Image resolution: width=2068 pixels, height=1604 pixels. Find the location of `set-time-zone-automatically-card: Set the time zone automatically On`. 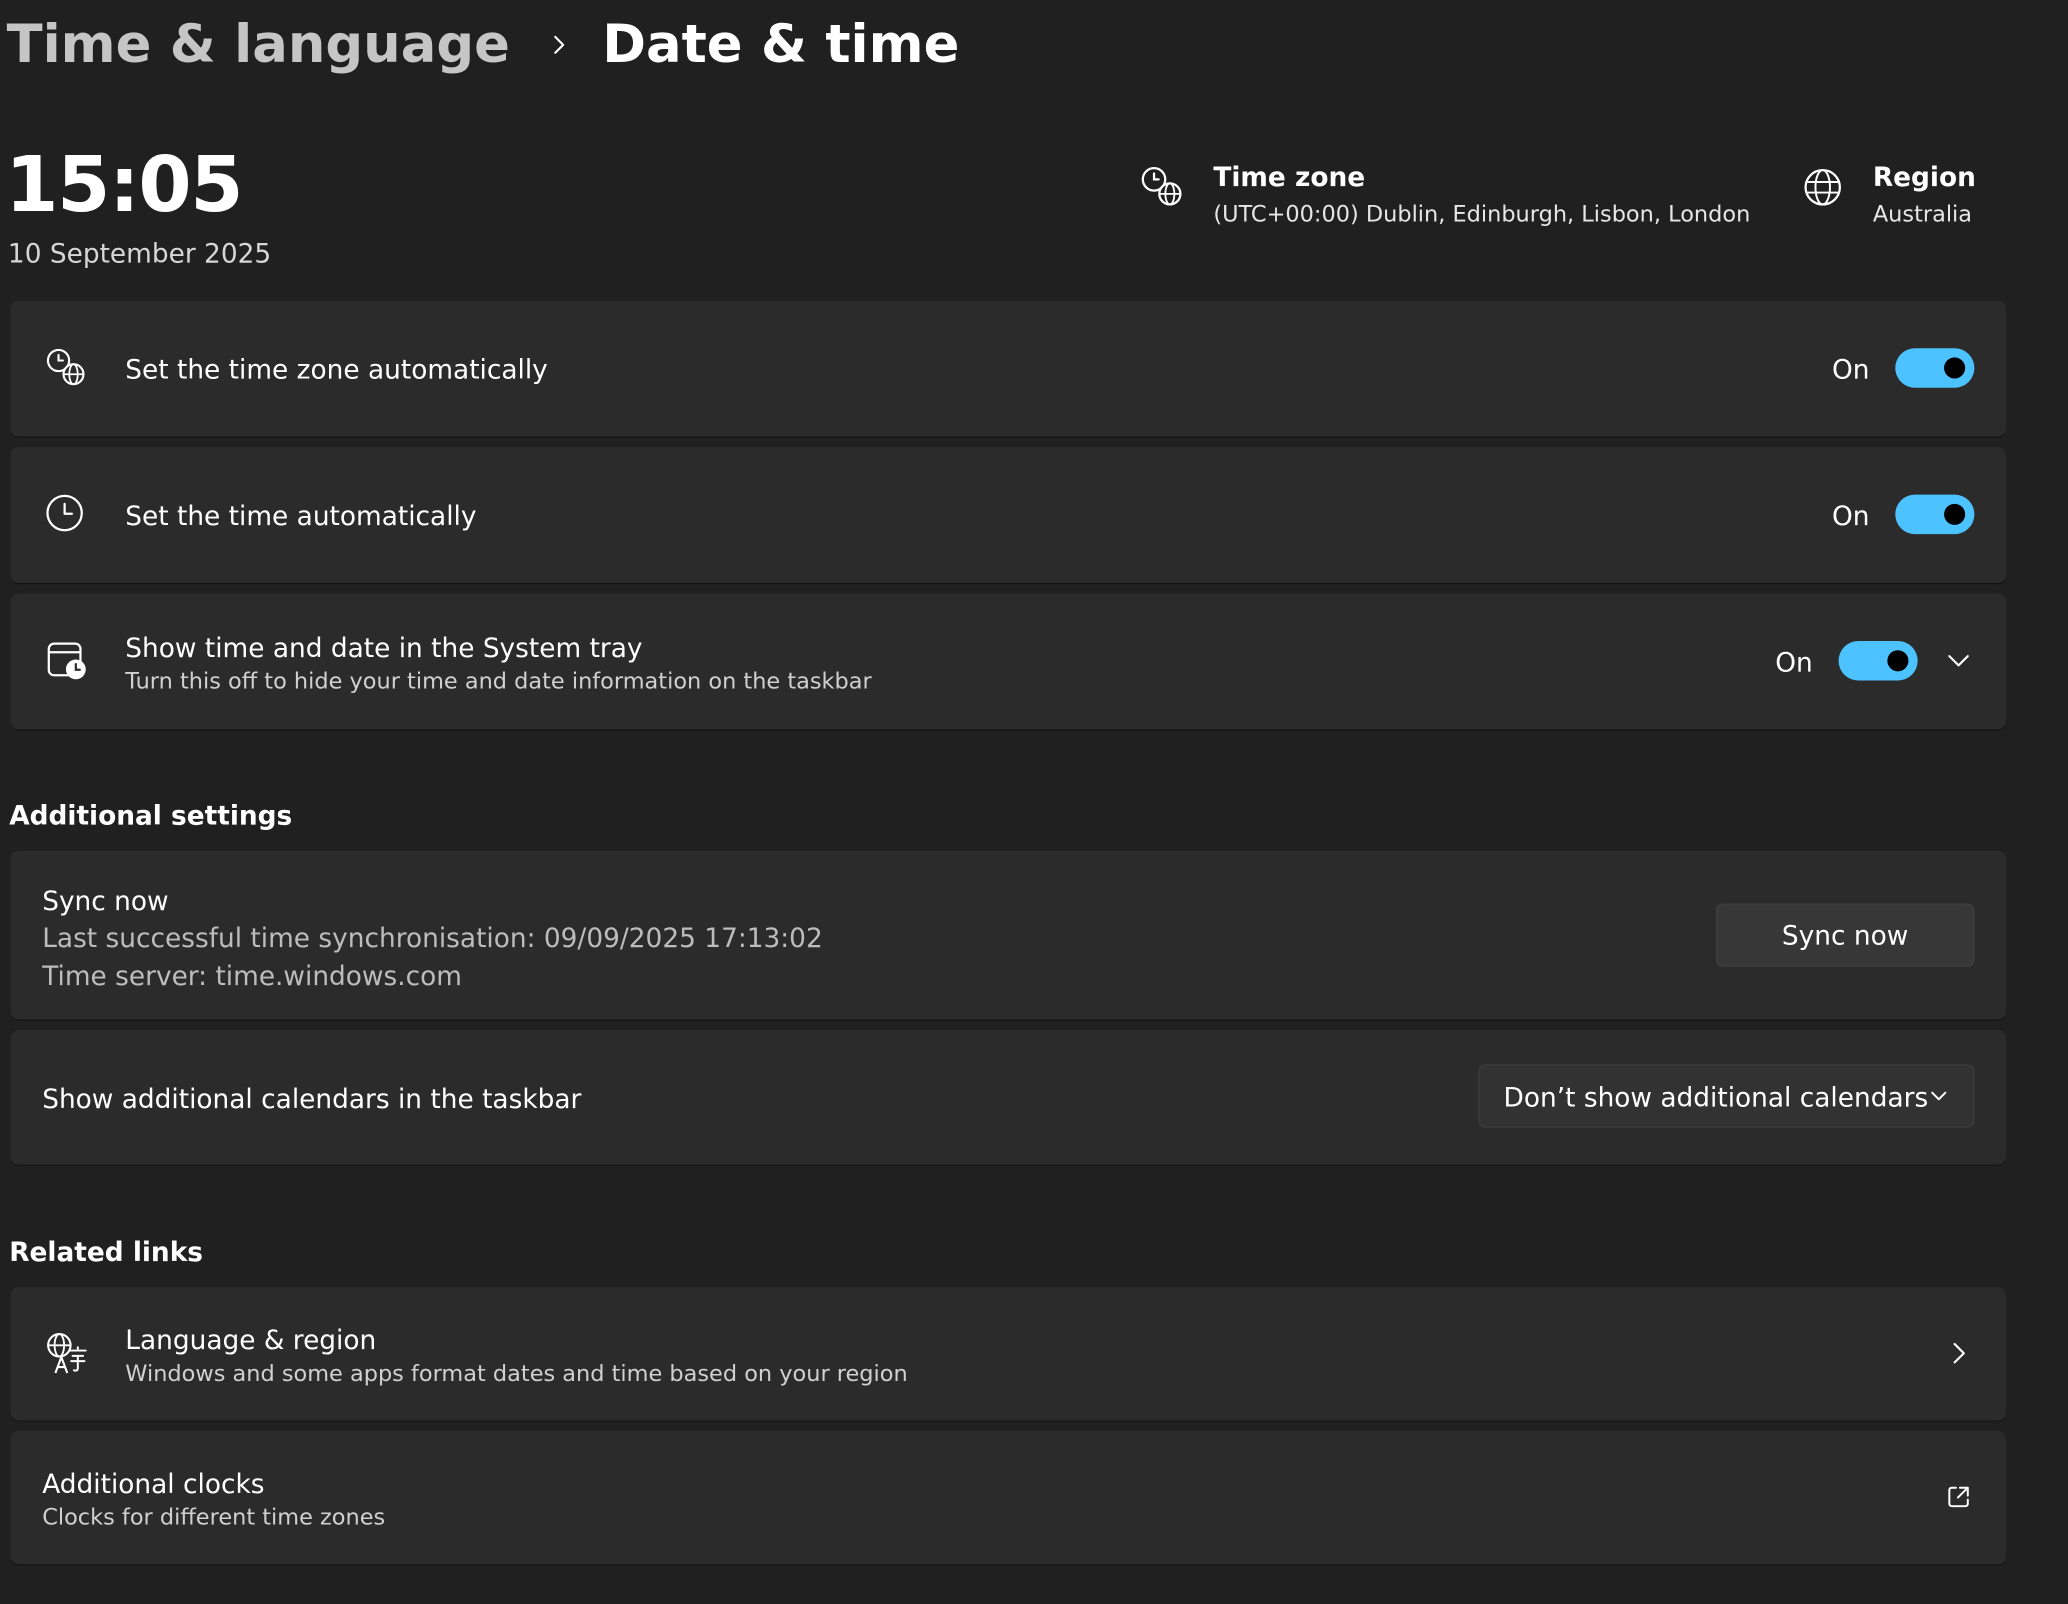

set-time-zone-automatically-card: Set the time zone automatically On is located at coordinates (1008, 368).